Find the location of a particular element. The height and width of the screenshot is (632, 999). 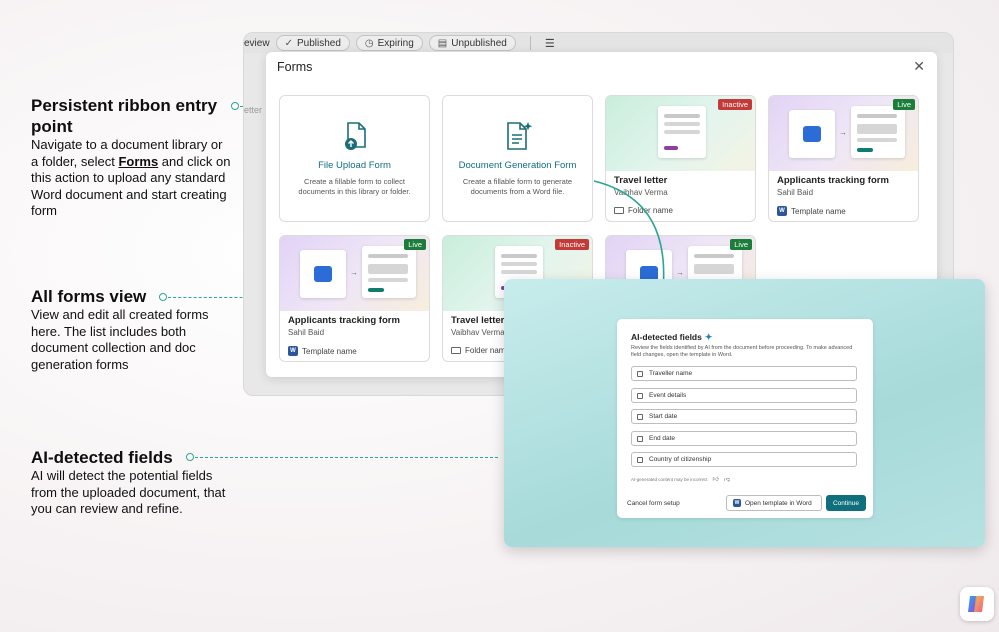

toolbar-divider is located at coordinates (530, 43).